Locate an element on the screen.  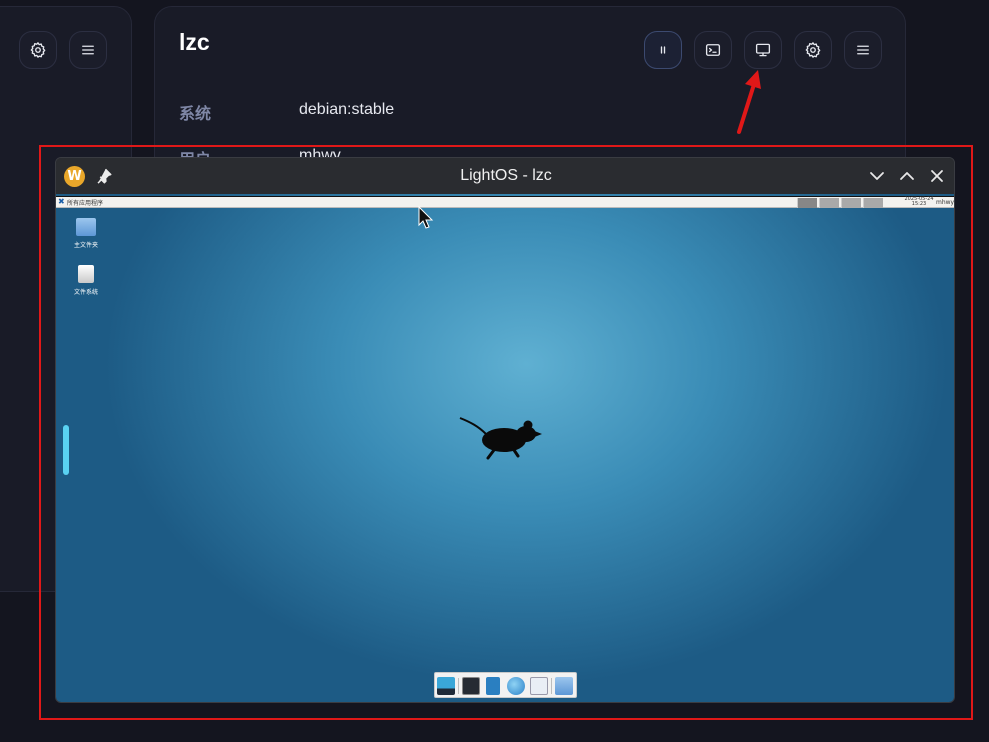
terminal-icon is located at coordinates (713, 50).